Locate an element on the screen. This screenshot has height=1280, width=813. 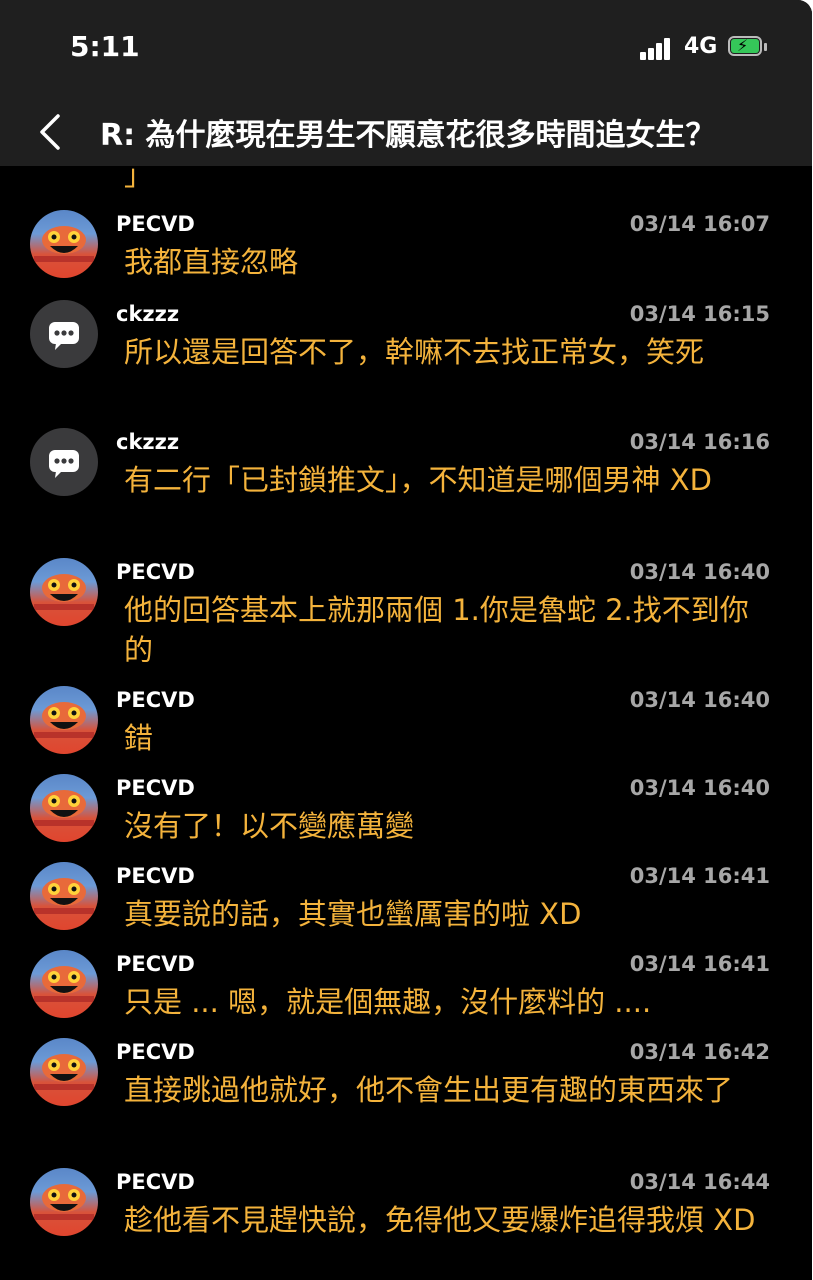
comment-time: 03/14 16:44 is located at coordinates (699, 1182).